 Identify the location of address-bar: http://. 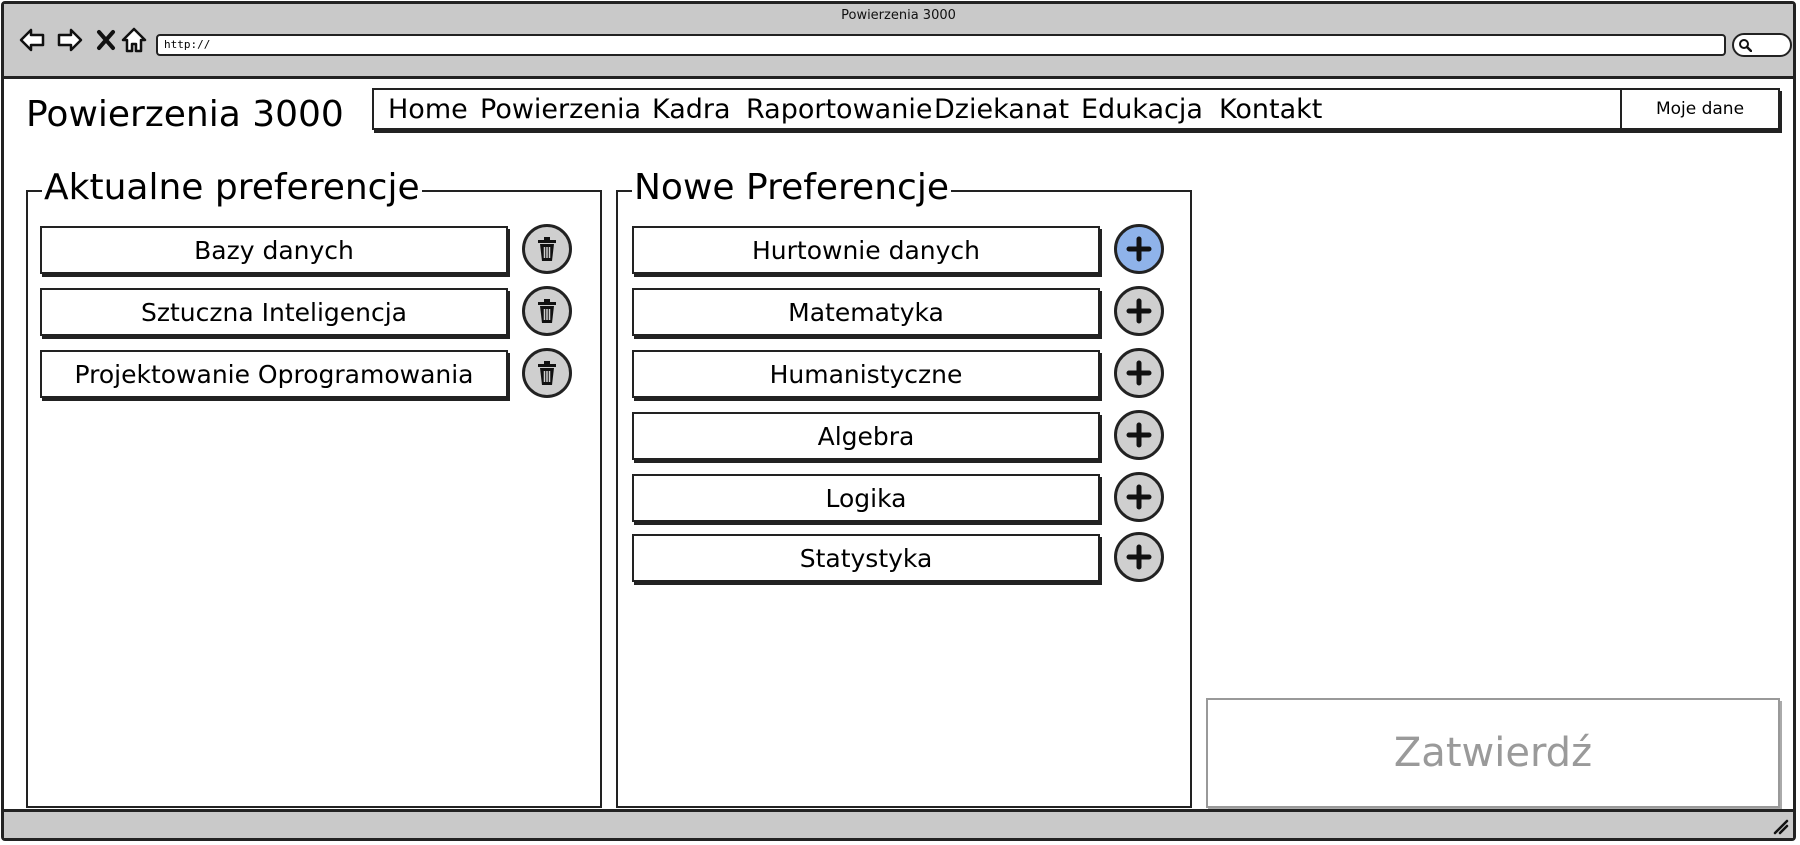
(941, 45).